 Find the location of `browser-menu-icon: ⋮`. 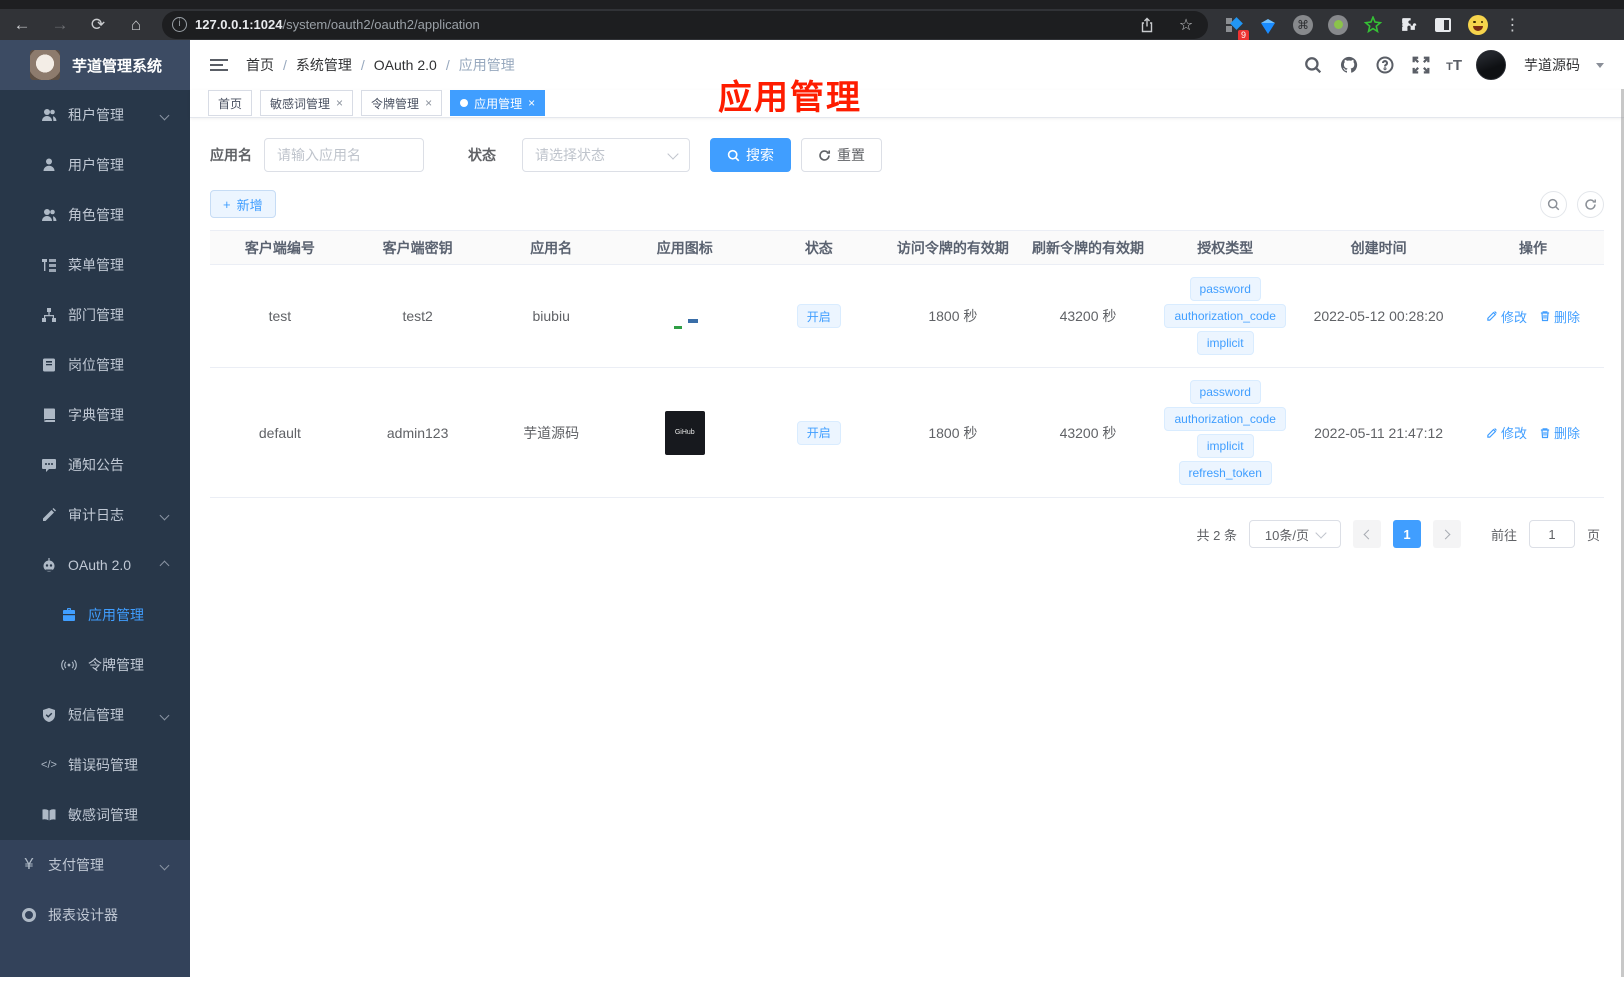

browser-menu-icon: ⋮ is located at coordinates (1513, 25).